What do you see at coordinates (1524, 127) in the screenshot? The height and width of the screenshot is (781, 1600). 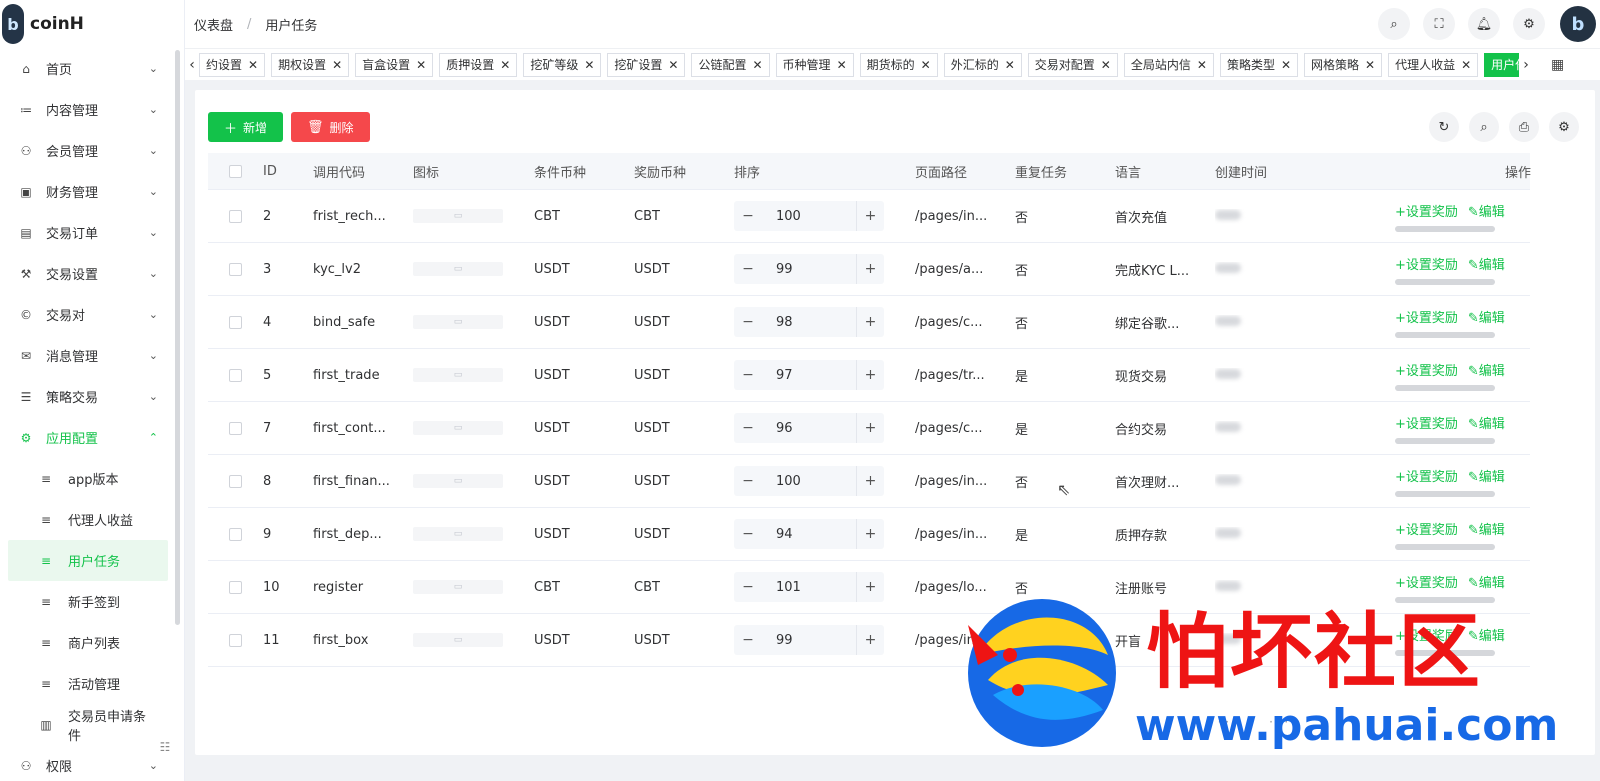 I see `print-button: ⎙` at bounding box center [1524, 127].